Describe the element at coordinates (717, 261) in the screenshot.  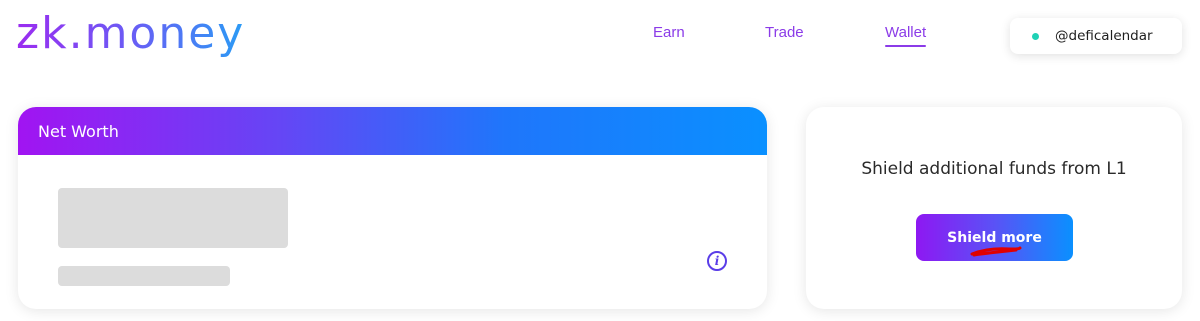
I see `info-icon: i` at that location.